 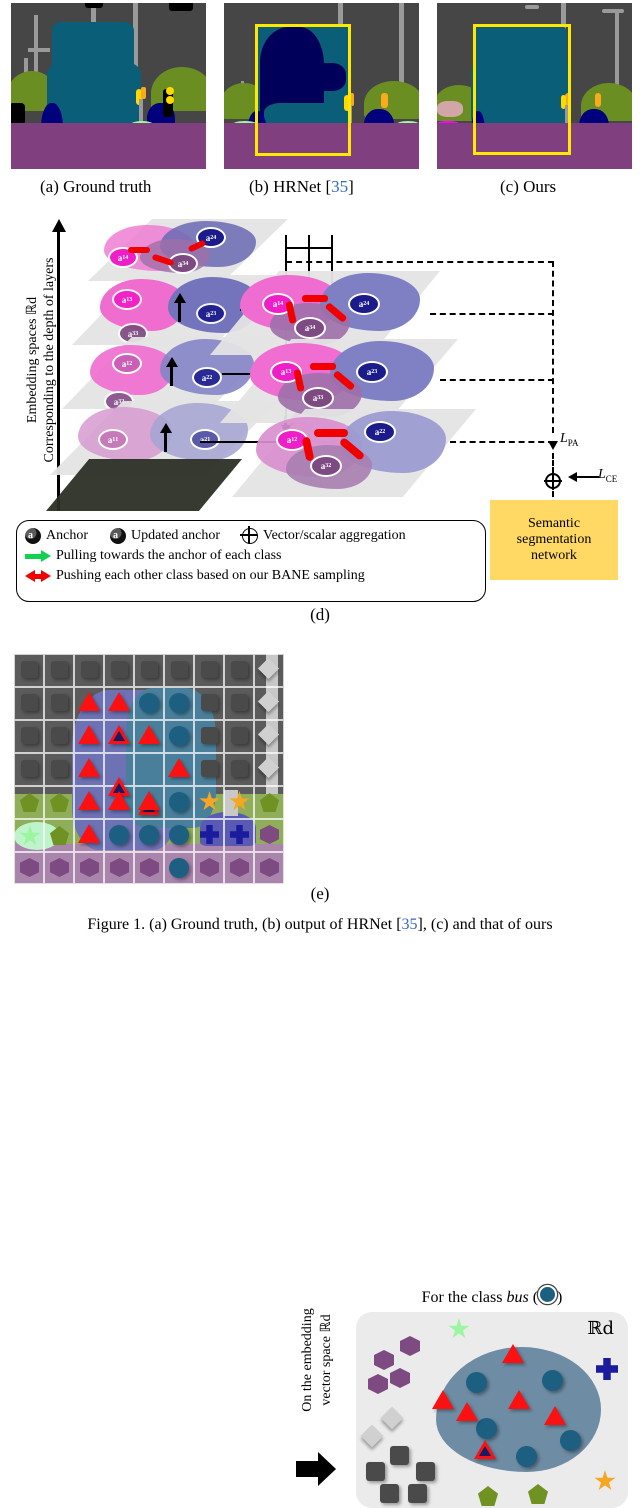 I want to click on caption-panel-e: (e), so click(x=320, y=893).